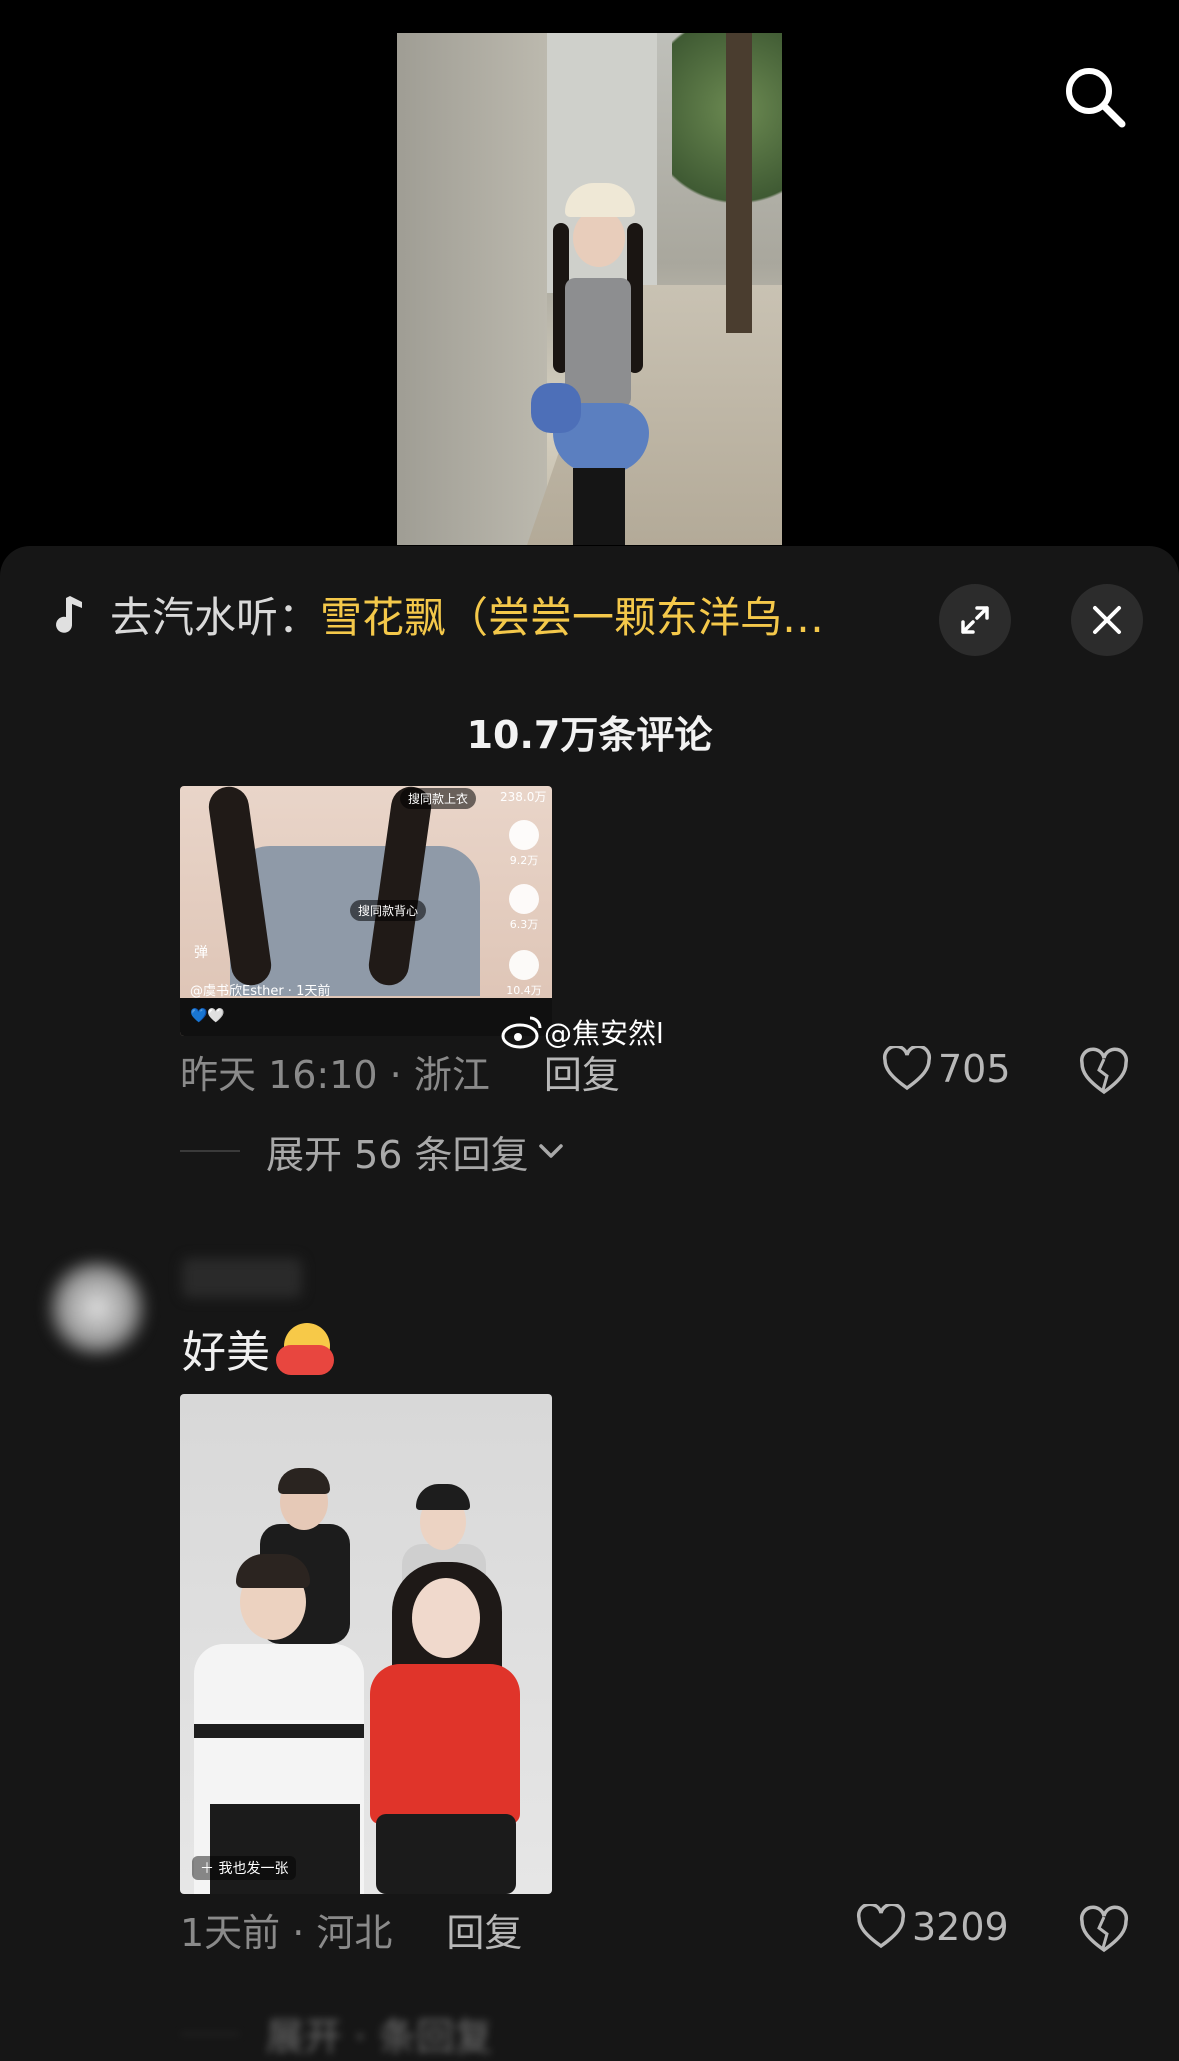  I want to click on add-photo-chip: ＋ 我也发一张, so click(244, 1868).